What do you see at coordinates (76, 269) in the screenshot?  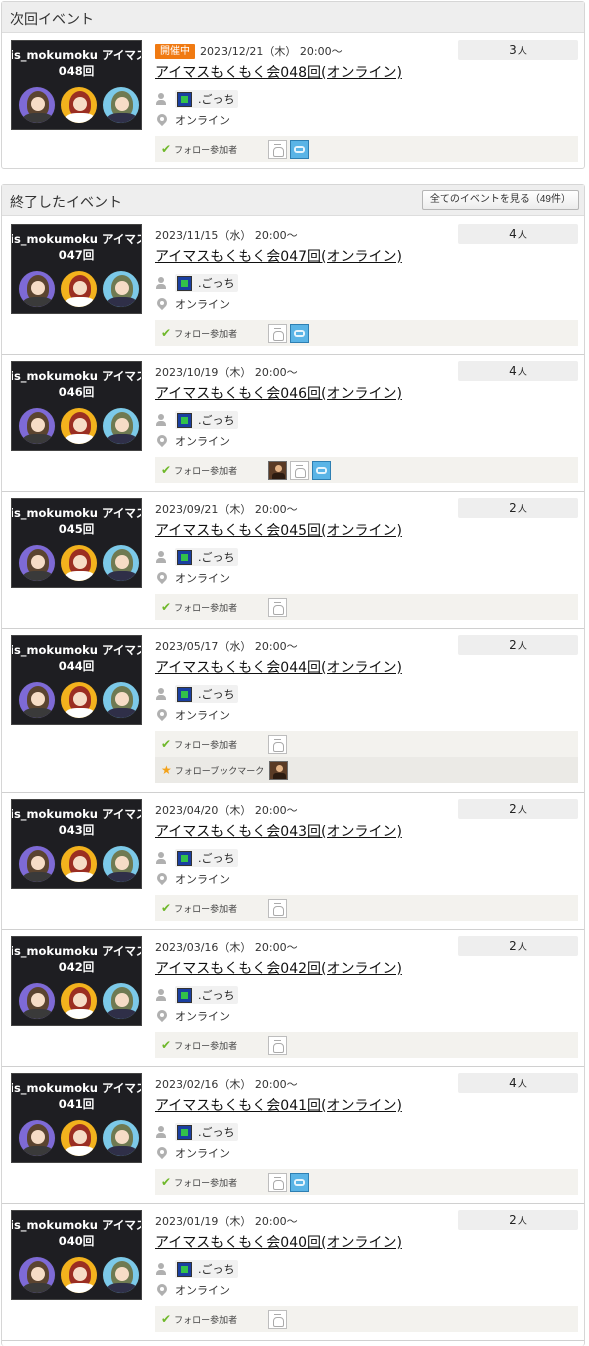 I see `event-thumbnail: is_mokumoku アイマスもく 047回` at bounding box center [76, 269].